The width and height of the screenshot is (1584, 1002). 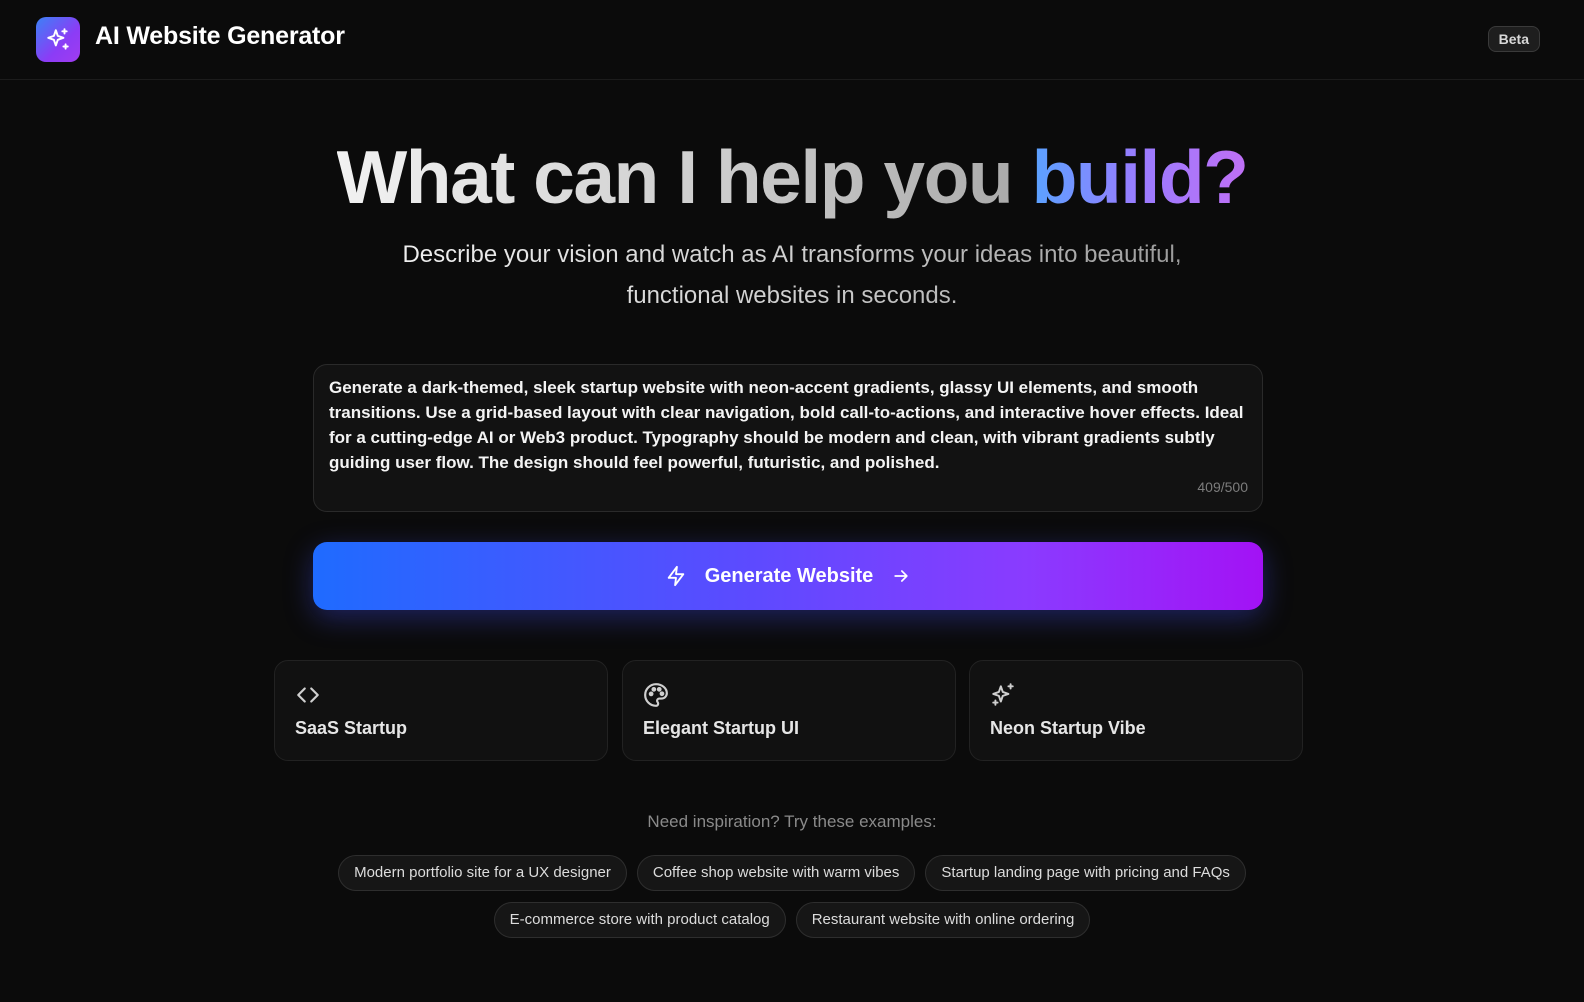 What do you see at coordinates (656, 695) in the screenshot?
I see `palette-icon` at bounding box center [656, 695].